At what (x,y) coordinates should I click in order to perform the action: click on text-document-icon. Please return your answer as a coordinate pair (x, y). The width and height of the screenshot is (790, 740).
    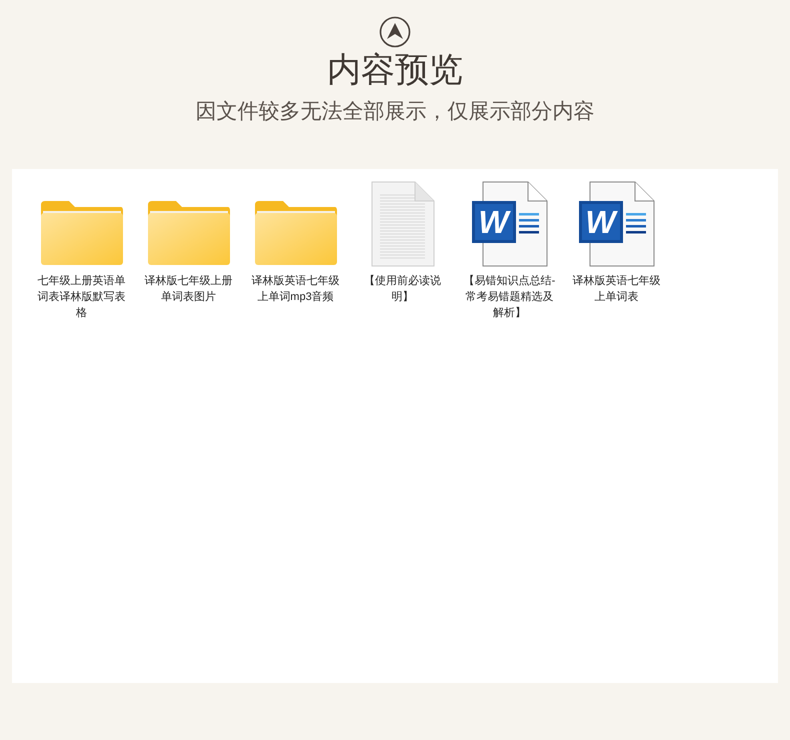
    Looking at the image, I should click on (402, 224).